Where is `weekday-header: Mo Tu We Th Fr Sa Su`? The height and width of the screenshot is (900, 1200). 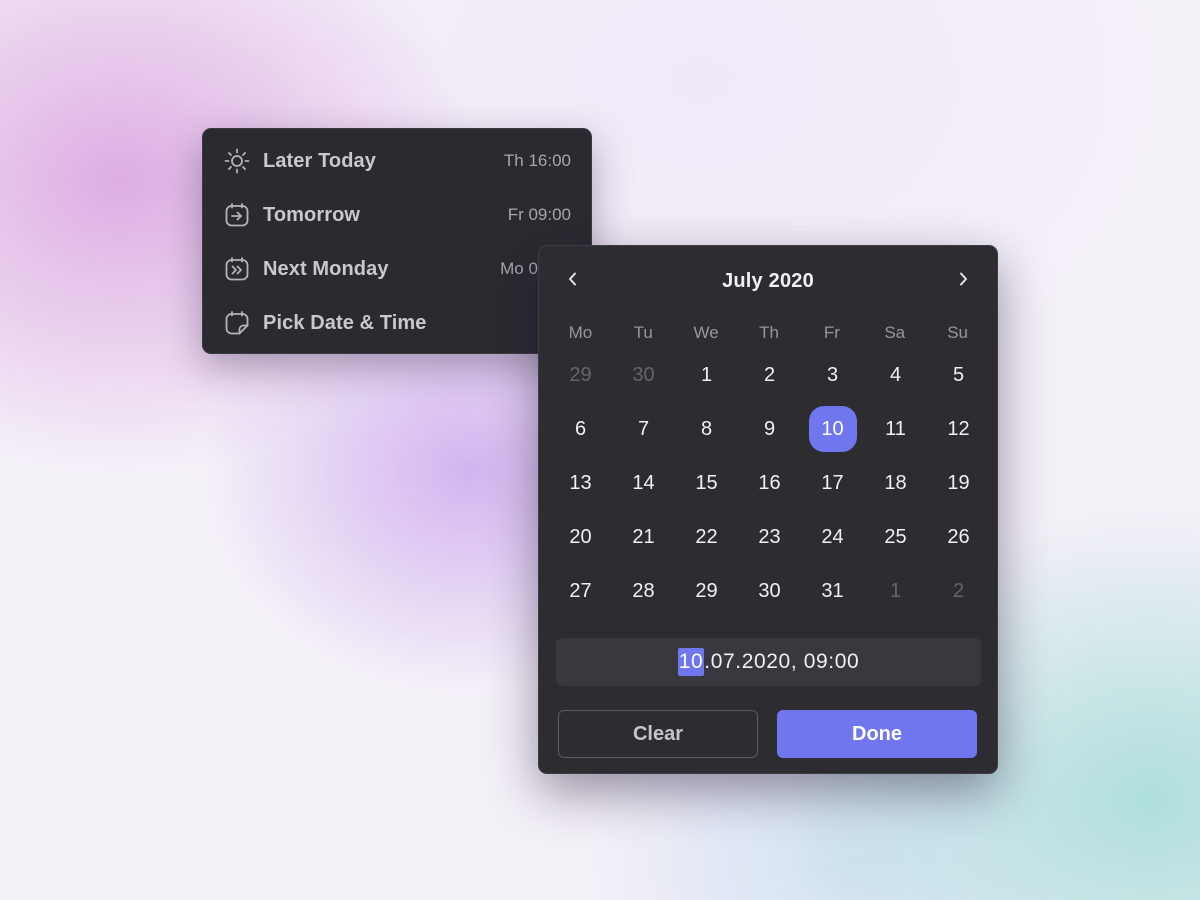 weekday-header: Mo Tu We Th Fr Sa Su is located at coordinates (769, 333).